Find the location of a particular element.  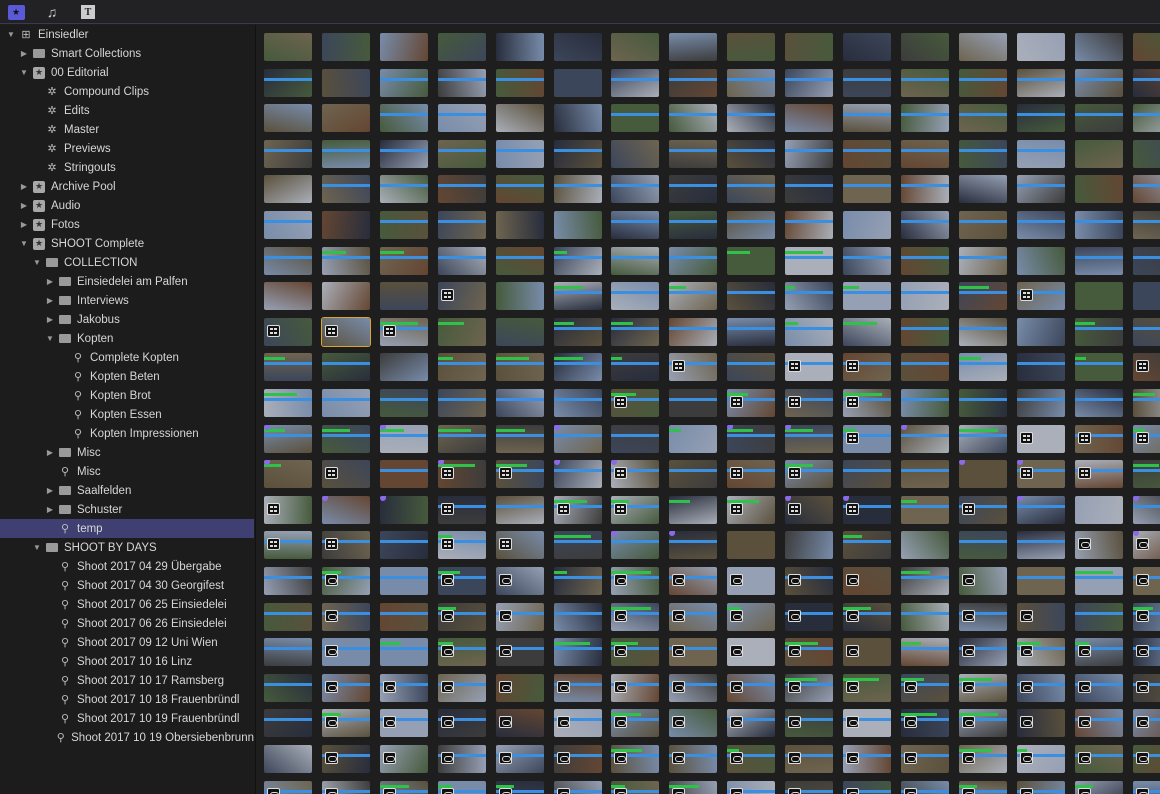

sidebar-item: ⚲ Shoot 2017 06 25 Einsiedelei is located at coordinates (127, 604).